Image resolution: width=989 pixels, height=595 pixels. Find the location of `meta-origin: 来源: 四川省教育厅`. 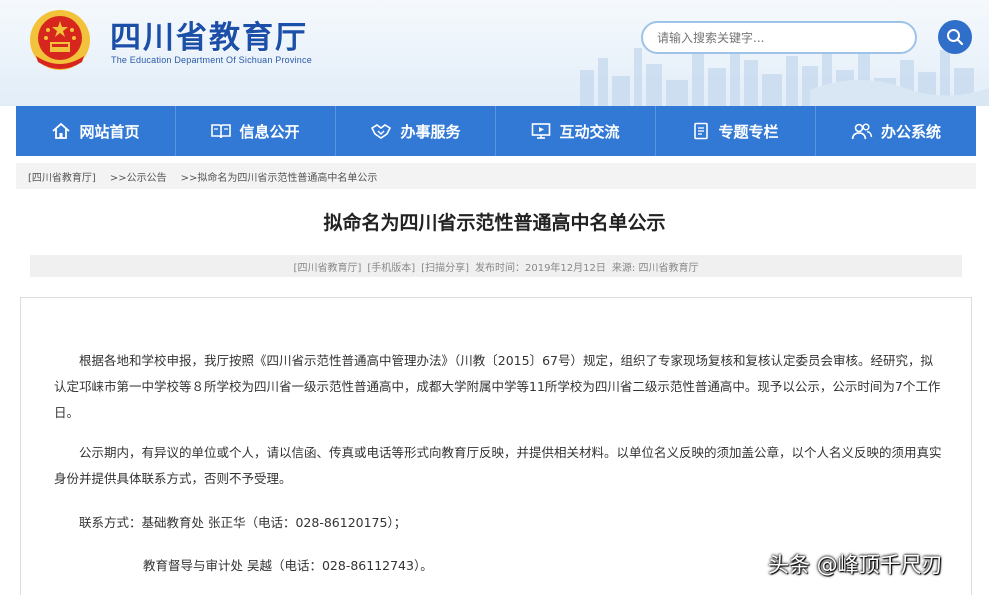

meta-origin: 来源: 四川省教育厅 is located at coordinates (655, 268).